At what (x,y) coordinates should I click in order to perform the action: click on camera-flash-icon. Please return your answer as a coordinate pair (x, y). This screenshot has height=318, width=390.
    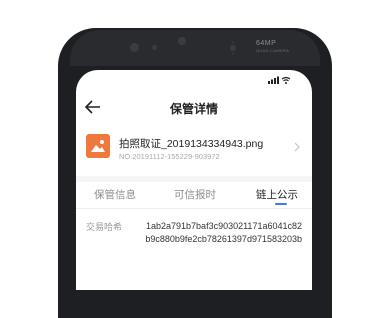
    Looking at the image, I should click on (233, 48).